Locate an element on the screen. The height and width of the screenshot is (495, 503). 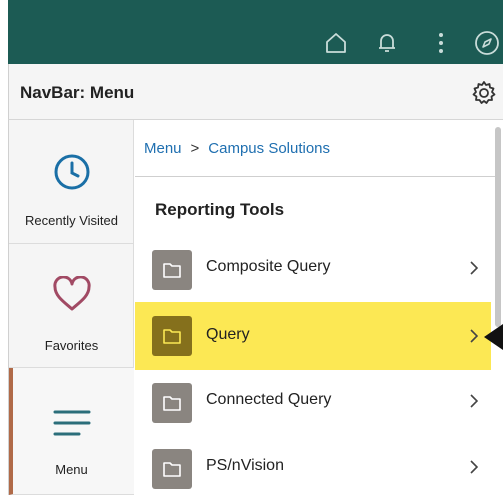
breadcrumb-link-menu: Menu is located at coordinates (163, 148).